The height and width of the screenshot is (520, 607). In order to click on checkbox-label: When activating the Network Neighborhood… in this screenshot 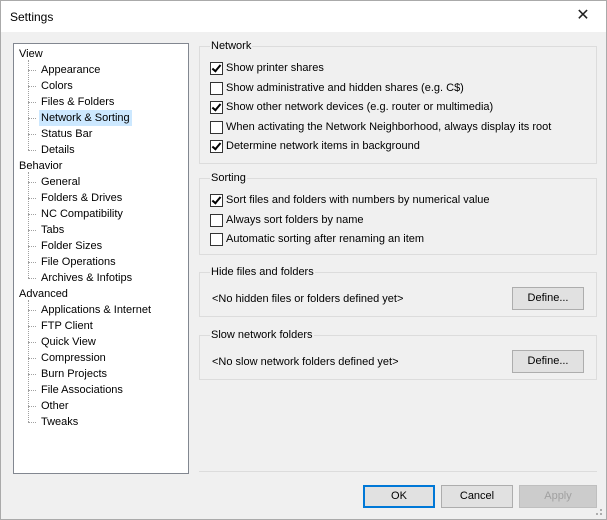, I will do `click(389, 126)`.